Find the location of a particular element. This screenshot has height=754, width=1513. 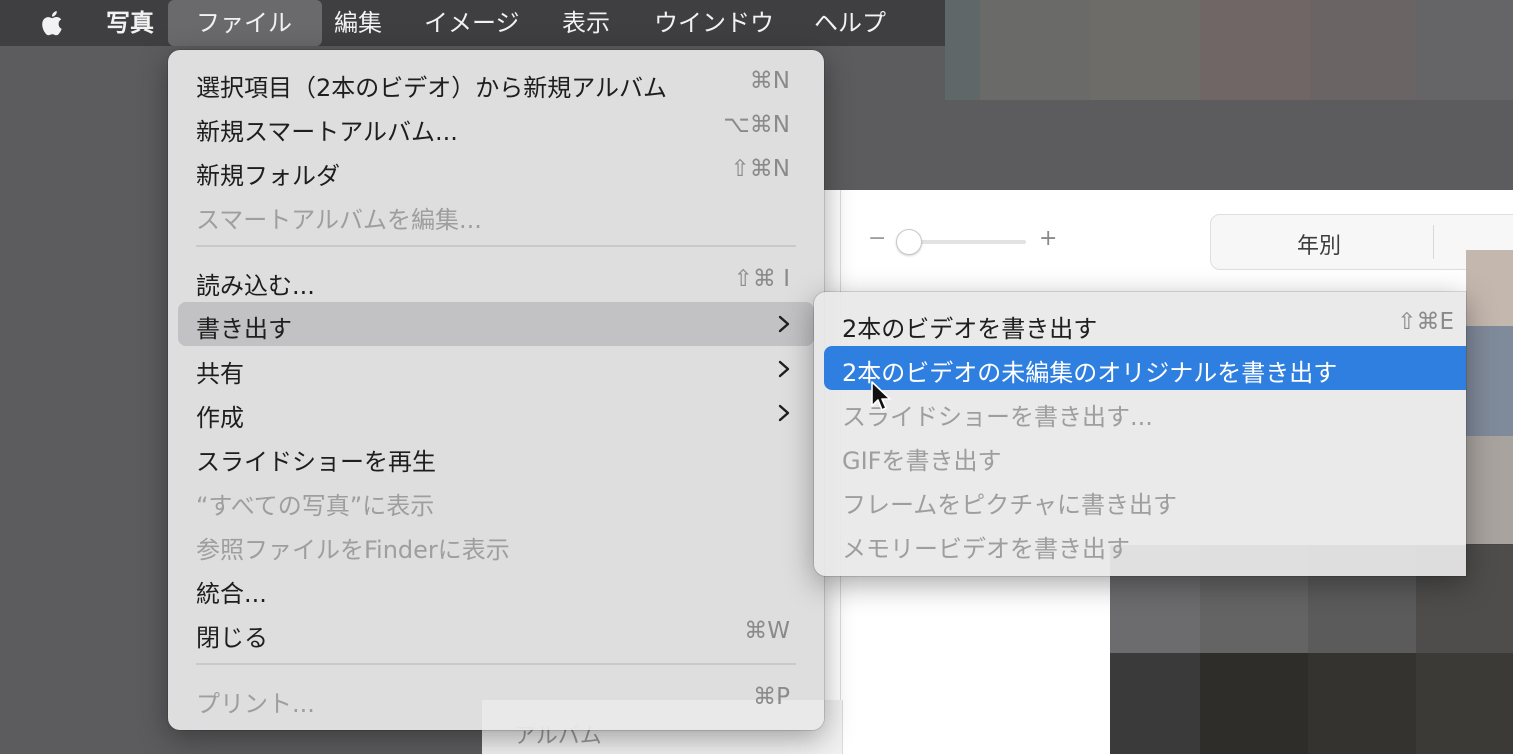

menu-item-new-album-from-selection: 選択項目（2本のビデオ）から新規アルバム ⌘N is located at coordinates (496, 83).